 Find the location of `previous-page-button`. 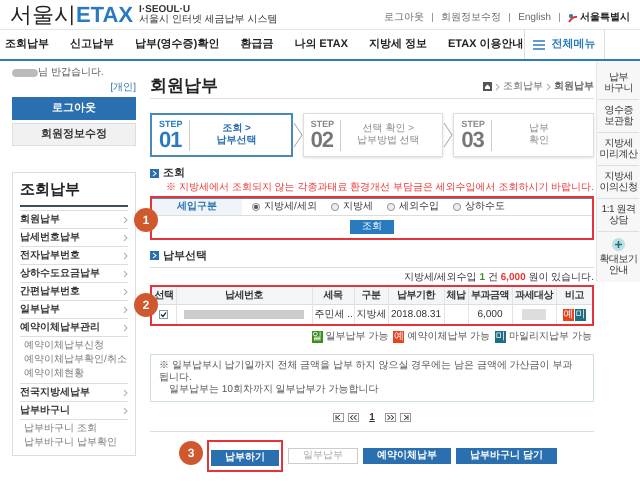

previous-page-button is located at coordinates (354, 417).